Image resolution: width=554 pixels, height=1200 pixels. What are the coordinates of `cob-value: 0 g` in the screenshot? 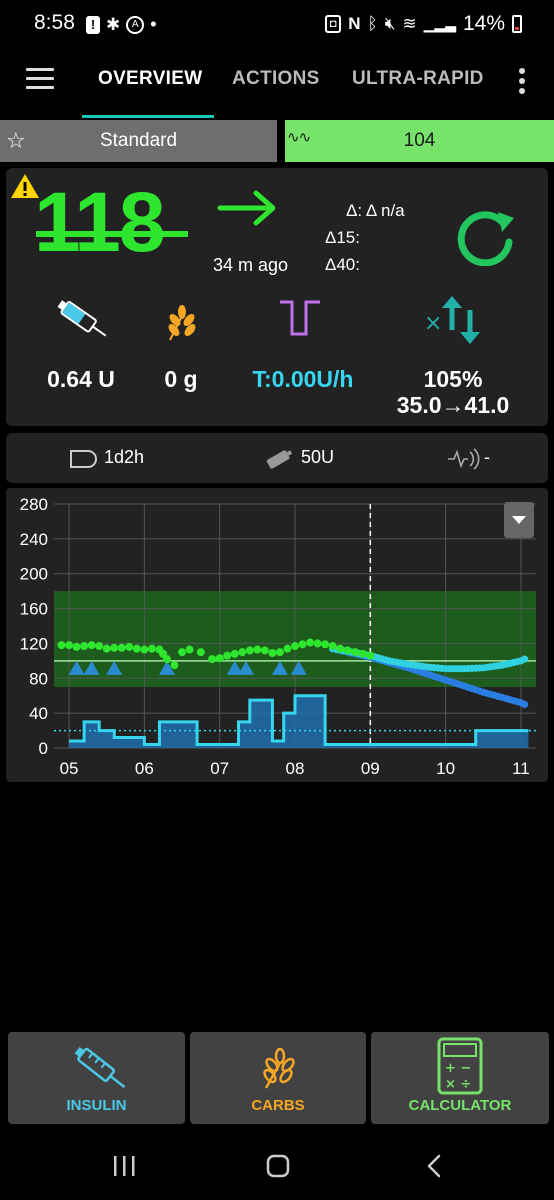 It's located at (181, 379).